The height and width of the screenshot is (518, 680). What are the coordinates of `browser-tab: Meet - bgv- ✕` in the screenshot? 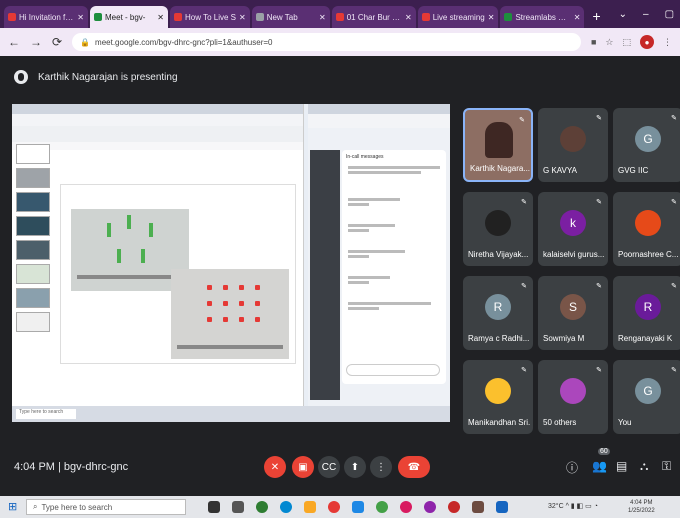 It's located at (129, 17).